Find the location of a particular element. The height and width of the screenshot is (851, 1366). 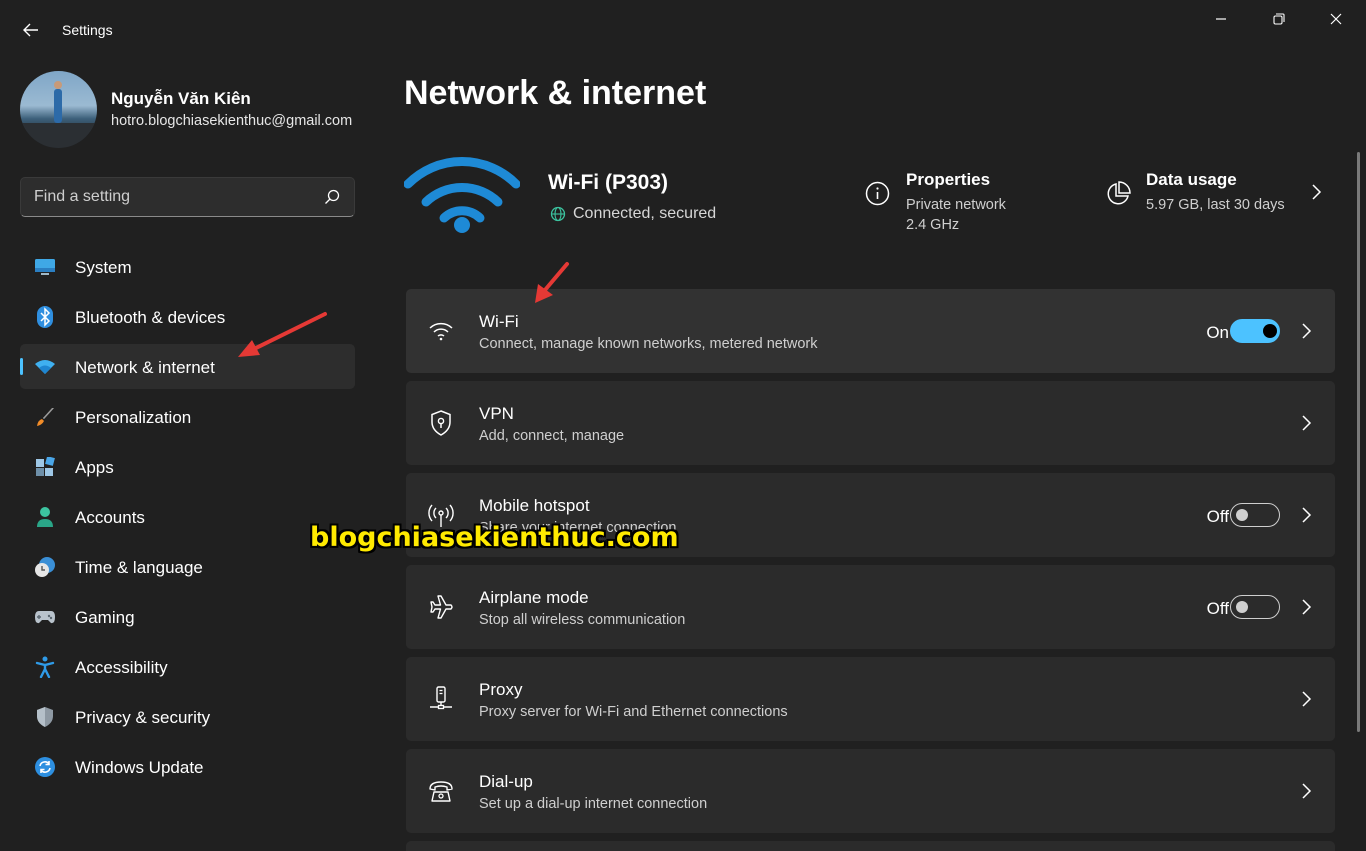

user-name: Nguyễn Văn Kiên is located at coordinates (181, 98).